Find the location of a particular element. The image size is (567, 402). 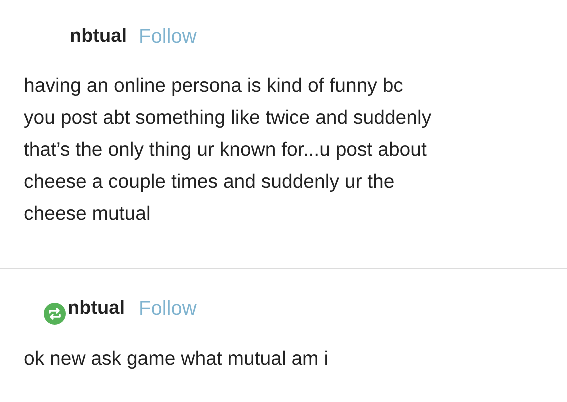

post-text-line: having an online persona is kind of funny bc is located at coordinates (214, 86).